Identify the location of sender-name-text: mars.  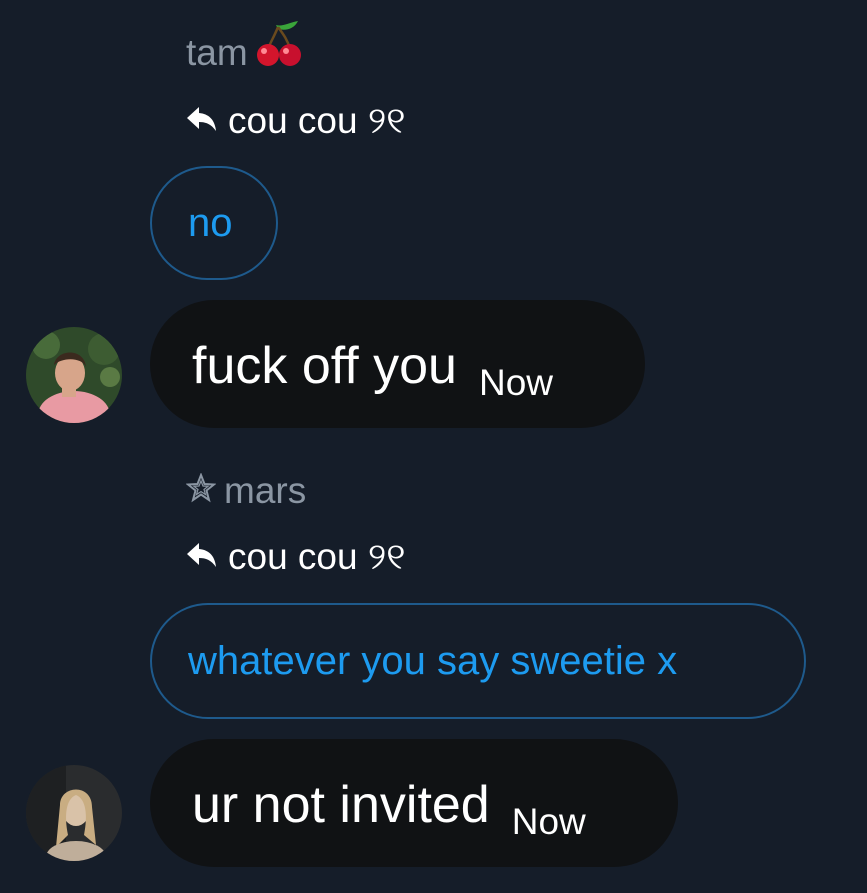
(265, 490).